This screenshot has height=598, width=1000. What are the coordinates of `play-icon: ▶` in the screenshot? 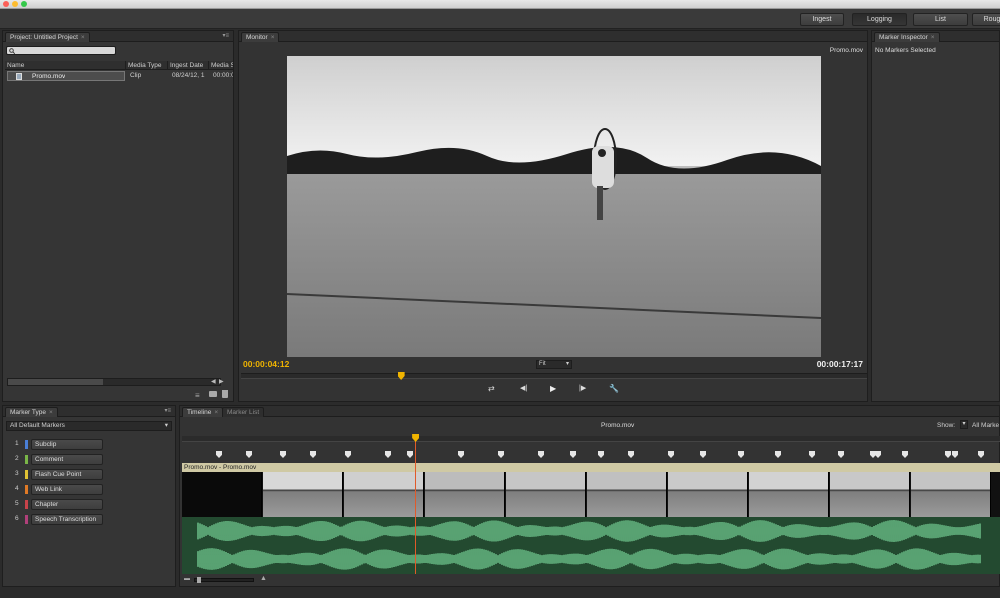 It's located at (553, 388).